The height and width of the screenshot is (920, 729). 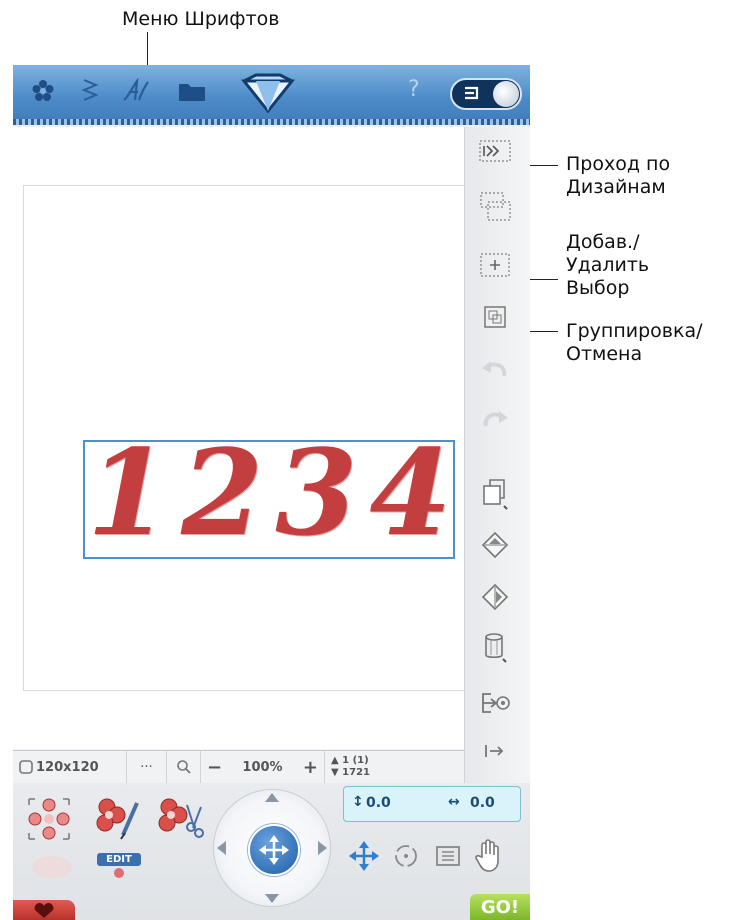 I want to click on move-wheel, so click(x=272, y=848).